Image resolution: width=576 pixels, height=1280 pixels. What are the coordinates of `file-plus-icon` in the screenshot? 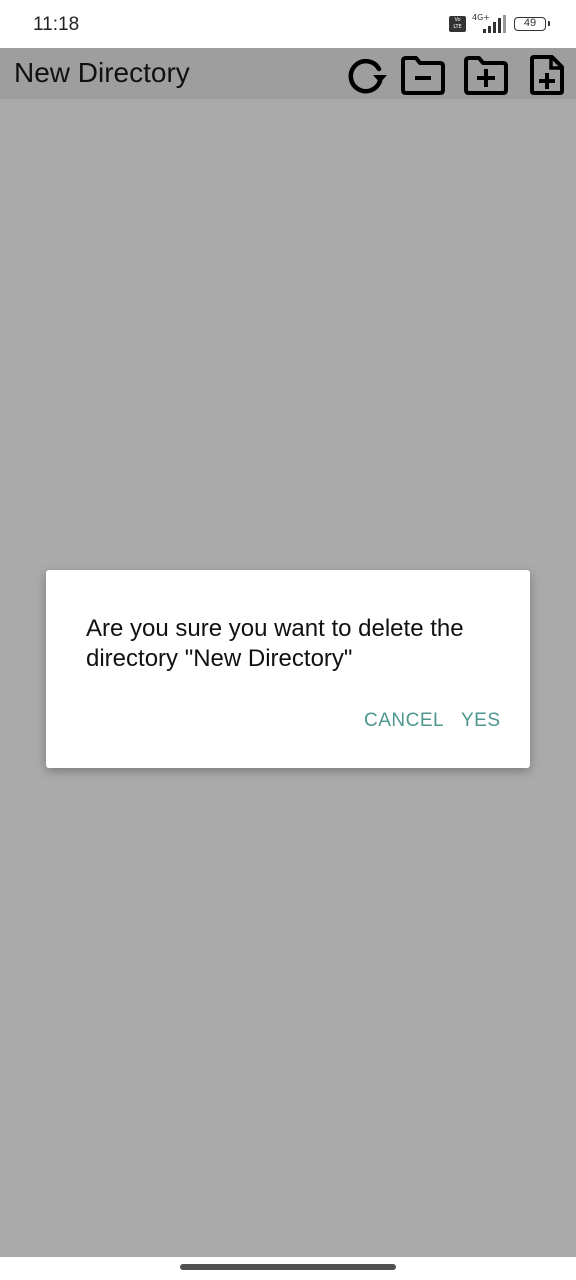 It's located at (547, 75).